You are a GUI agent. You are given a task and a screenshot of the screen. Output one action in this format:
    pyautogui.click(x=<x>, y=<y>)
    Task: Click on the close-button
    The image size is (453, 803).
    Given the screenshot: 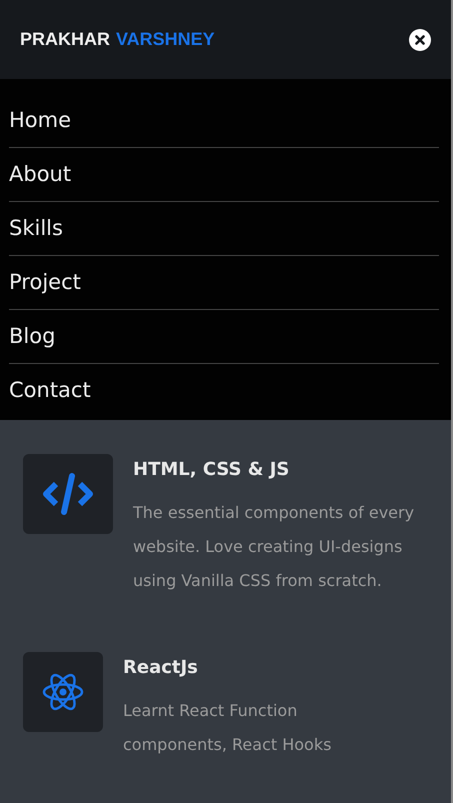 What is the action you would take?
    pyautogui.click(x=420, y=39)
    